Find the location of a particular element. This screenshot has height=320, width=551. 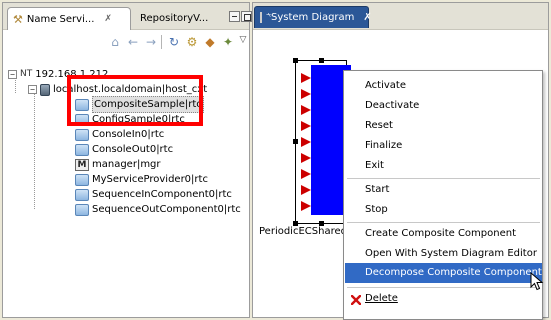

tree-item: ConsoleIn0|rtc is located at coordinates (119, 134).